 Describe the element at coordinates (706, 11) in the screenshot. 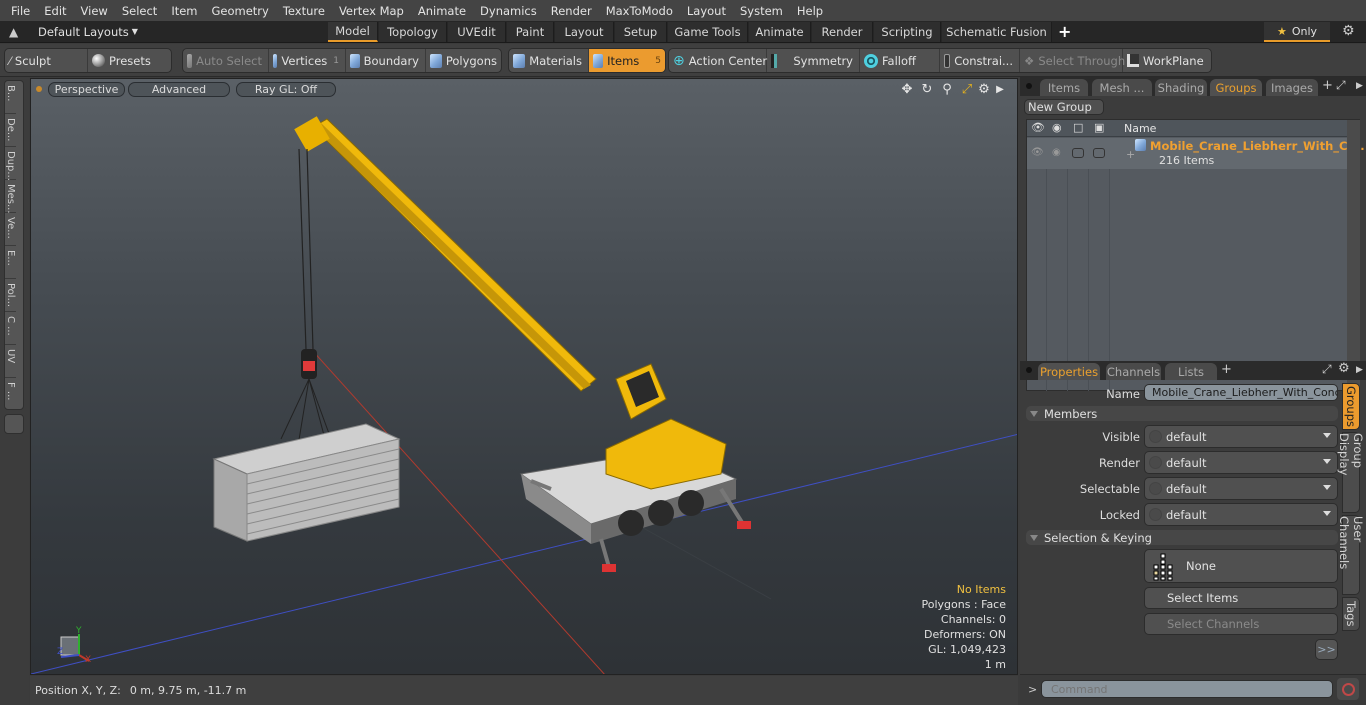

I see `menu-layout: Layout` at that location.